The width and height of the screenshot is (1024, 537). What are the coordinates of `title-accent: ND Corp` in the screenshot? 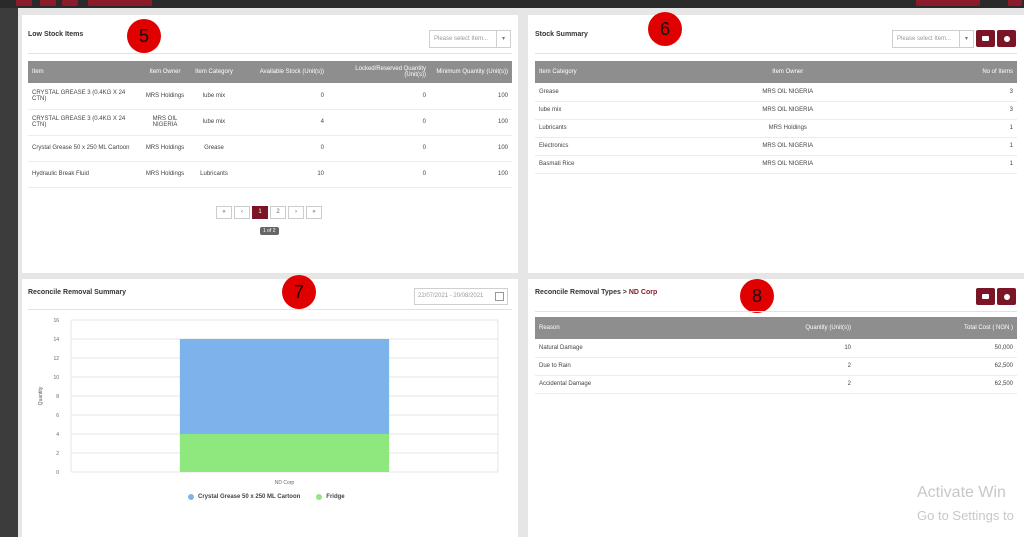 It's located at (643, 292).